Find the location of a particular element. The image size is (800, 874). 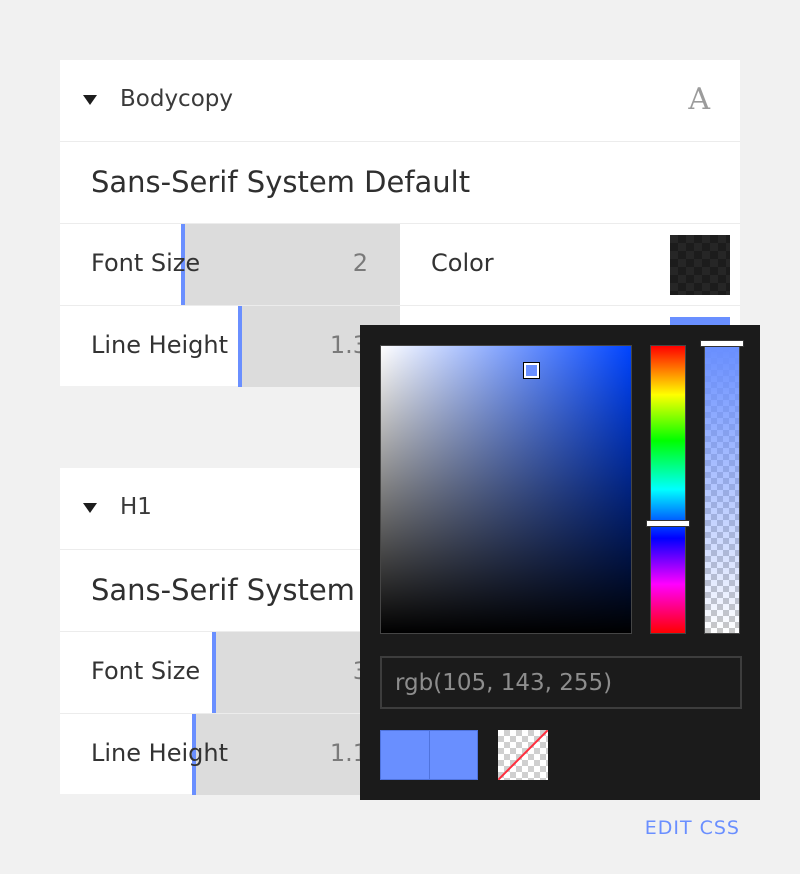

edit-css-link: EDIT CSS is located at coordinates (692, 828).